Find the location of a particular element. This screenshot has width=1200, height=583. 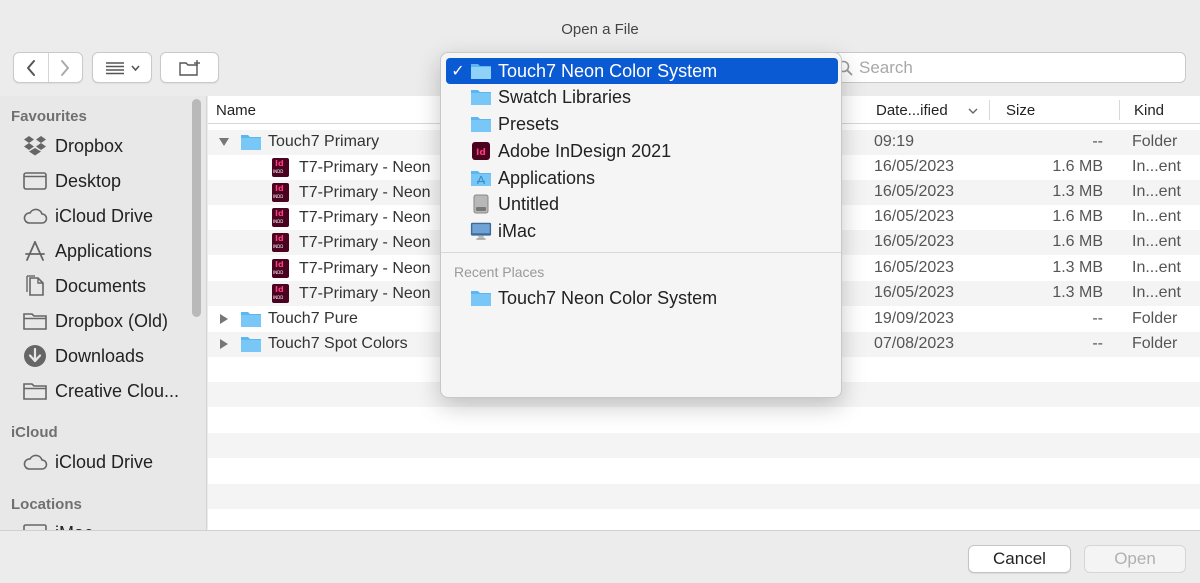

cancel-button: Cancel is located at coordinates (1019, 559).